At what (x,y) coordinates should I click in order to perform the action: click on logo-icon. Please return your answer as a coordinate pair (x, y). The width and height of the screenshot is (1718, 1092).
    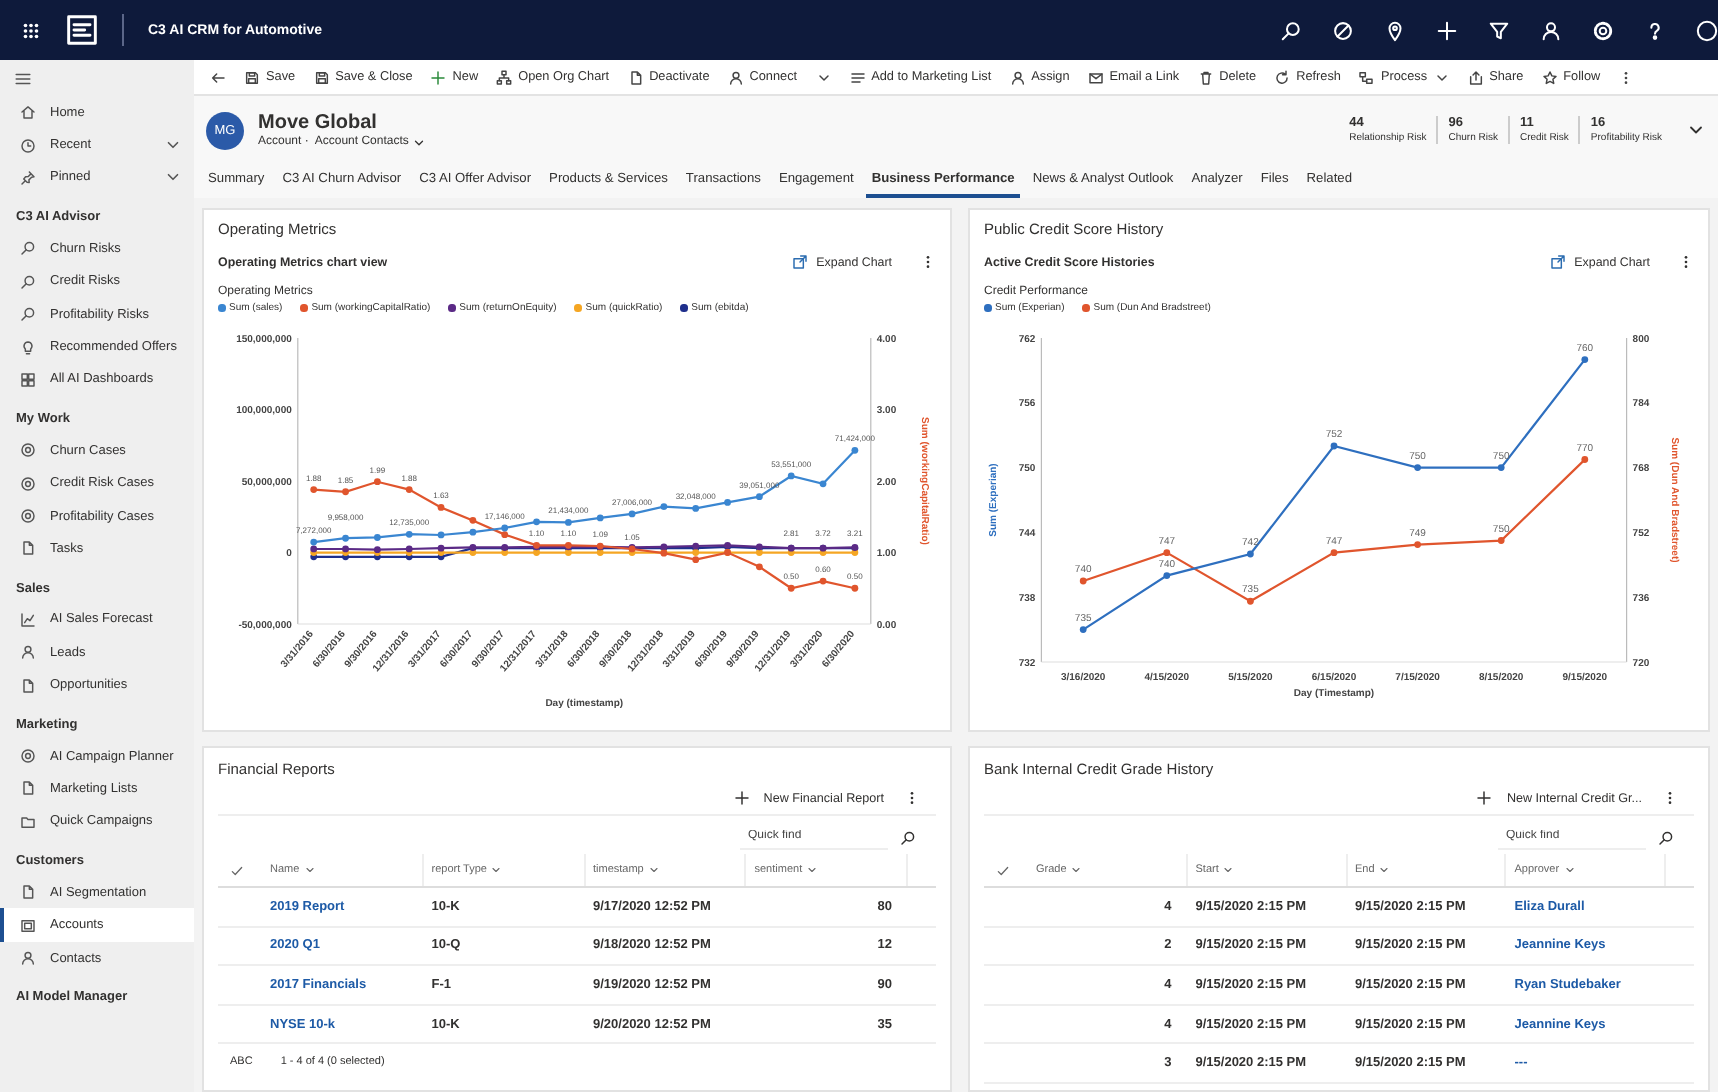
    Looking at the image, I should click on (82, 30).